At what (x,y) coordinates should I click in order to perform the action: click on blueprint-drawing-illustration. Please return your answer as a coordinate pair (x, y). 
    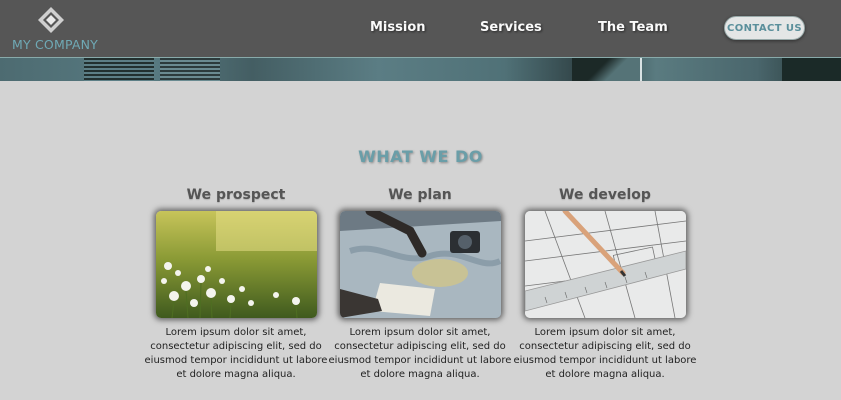
    Looking at the image, I should click on (605, 264).